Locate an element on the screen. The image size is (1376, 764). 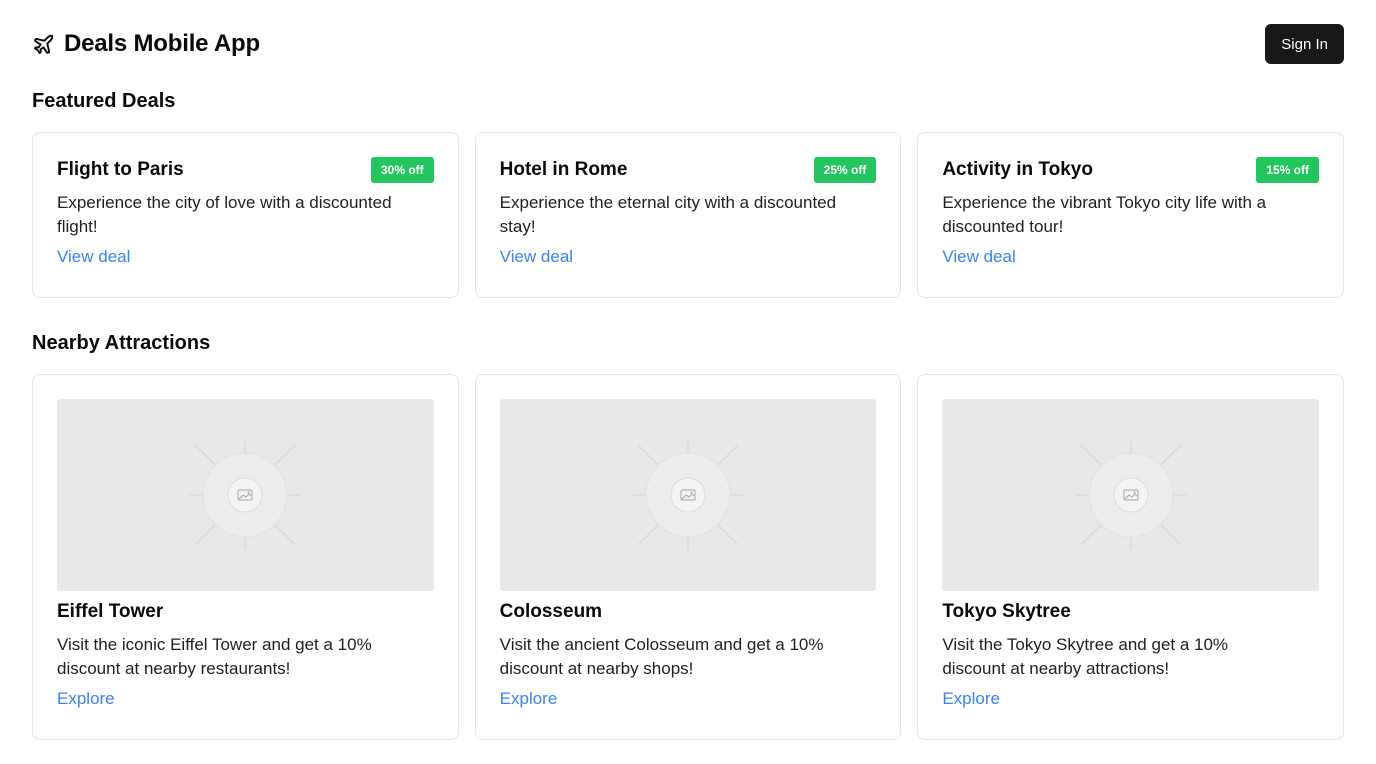
app-header: Deals Mobile App Sign In is located at coordinates (688, 44).